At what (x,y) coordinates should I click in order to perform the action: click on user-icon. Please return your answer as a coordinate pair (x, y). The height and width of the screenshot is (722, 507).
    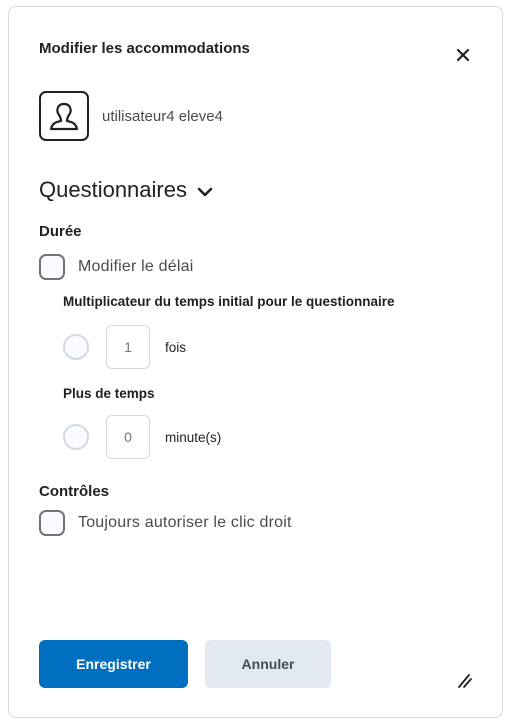
    Looking at the image, I should click on (64, 116).